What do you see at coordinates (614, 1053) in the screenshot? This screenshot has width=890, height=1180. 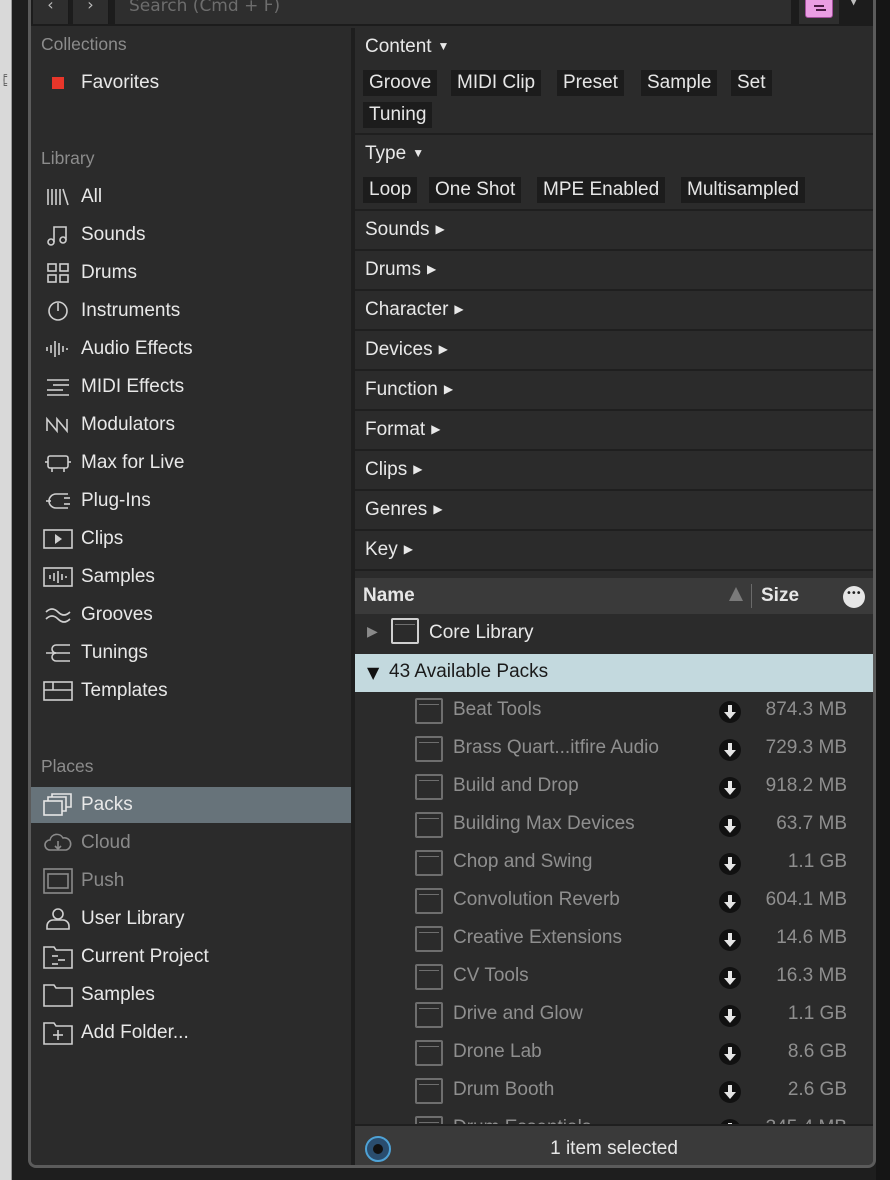 I see `list-row-pack: Drone Lab 8.6 GB` at bounding box center [614, 1053].